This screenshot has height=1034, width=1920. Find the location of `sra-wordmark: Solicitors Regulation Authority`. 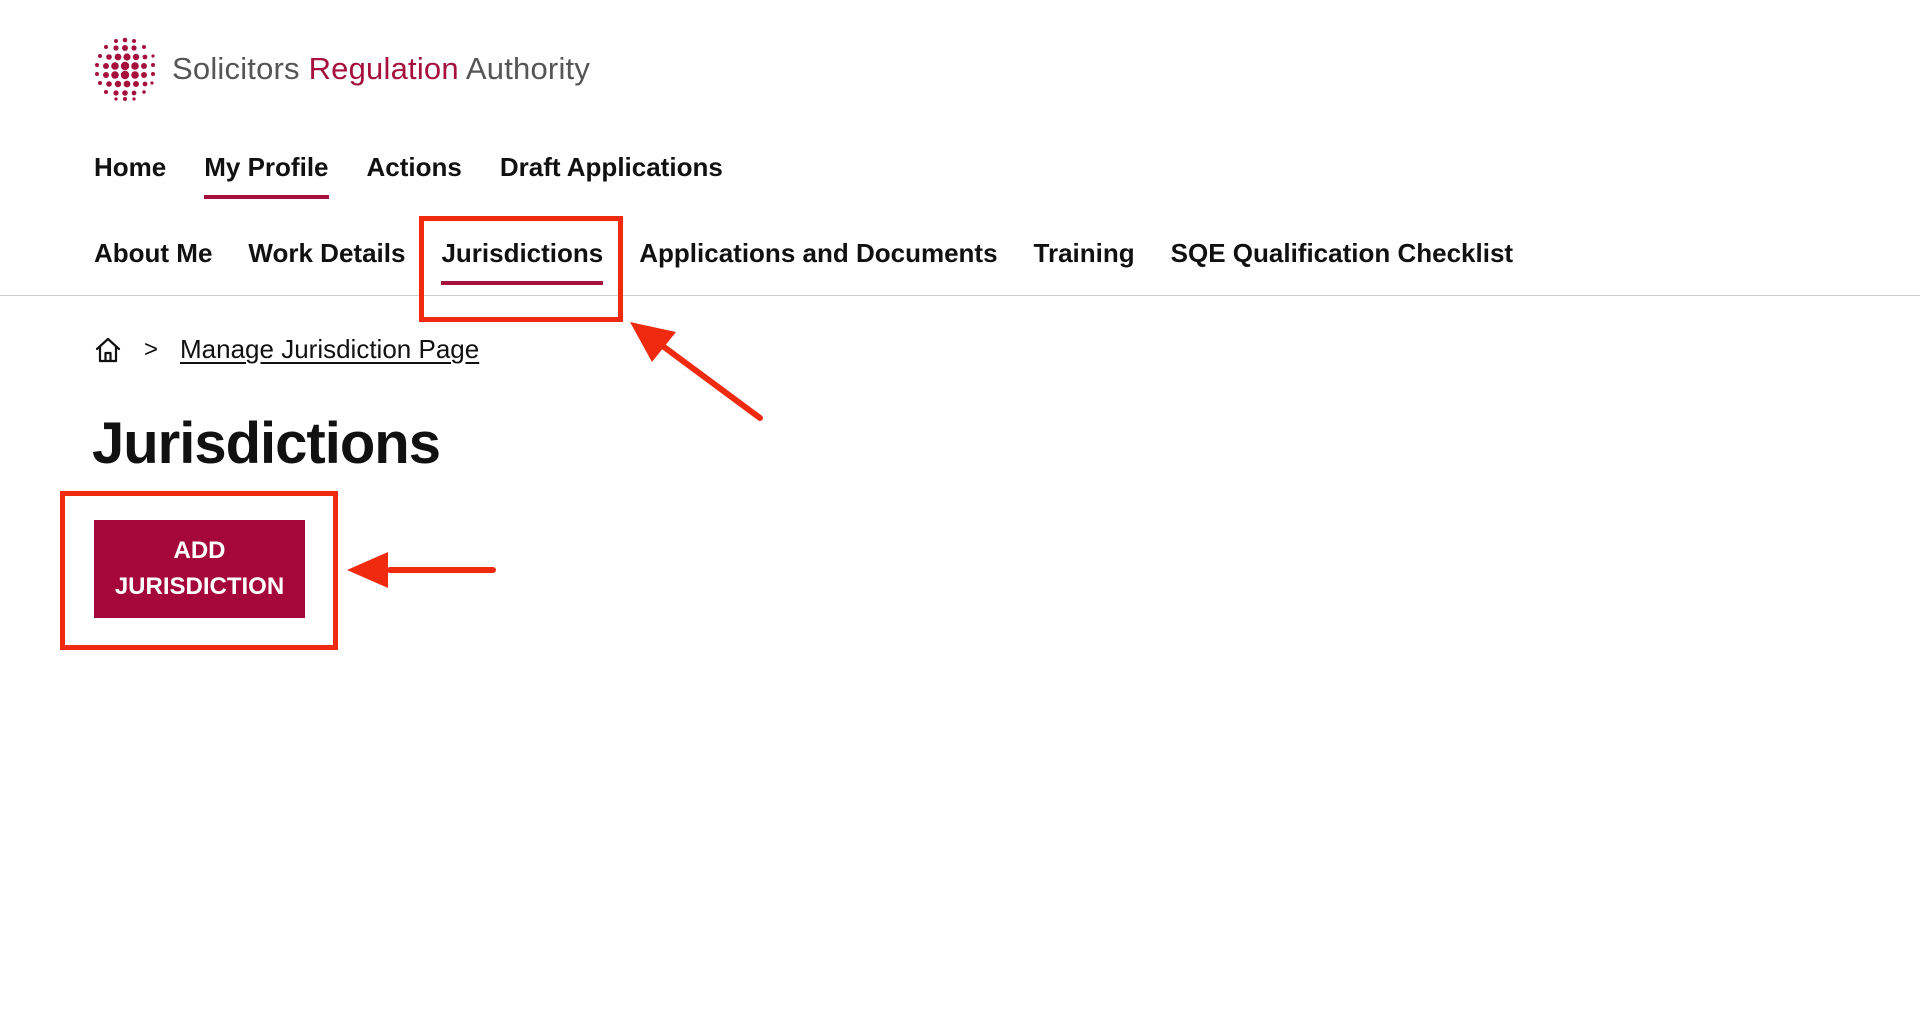

sra-wordmark: Solicitors Regulation Authority is located at coordinates (381, 69).